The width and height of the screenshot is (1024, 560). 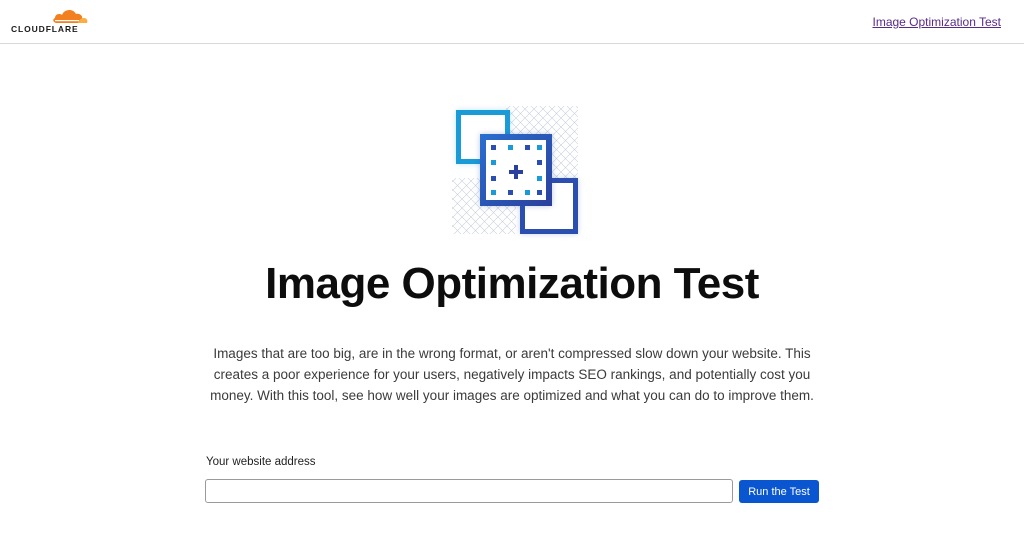 What do you see at coordinates (779, 491) in the screenshot?
I see `run-test-button: Run the Test` at bounding box center [779, 491].